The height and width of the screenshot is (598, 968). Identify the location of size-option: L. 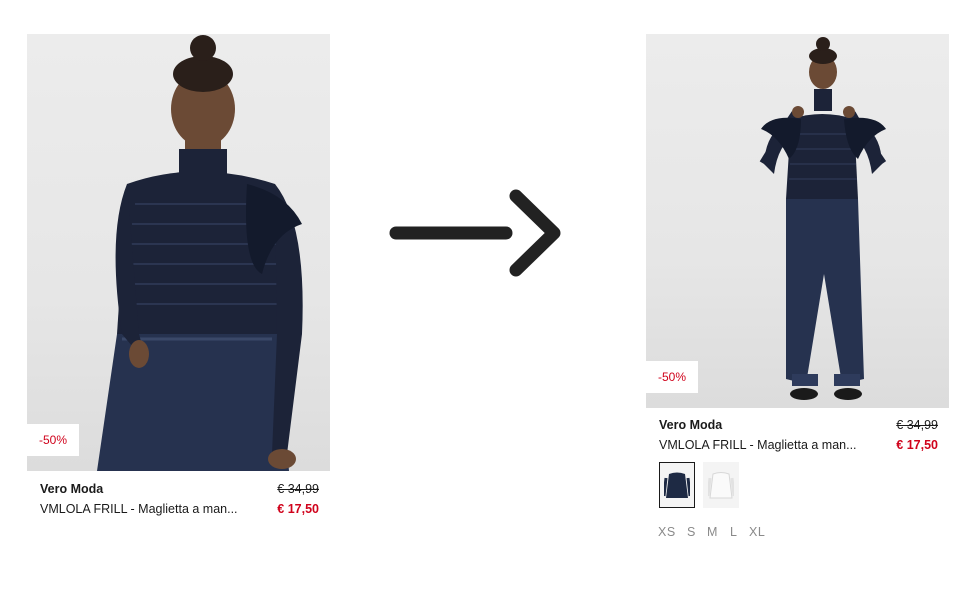
(733, 532).